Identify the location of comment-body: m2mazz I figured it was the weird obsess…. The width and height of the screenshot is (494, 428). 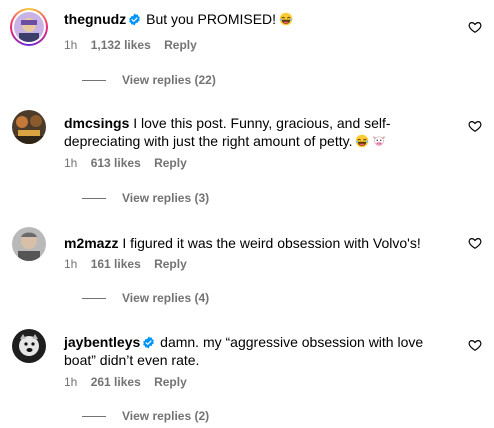
(259, 243).